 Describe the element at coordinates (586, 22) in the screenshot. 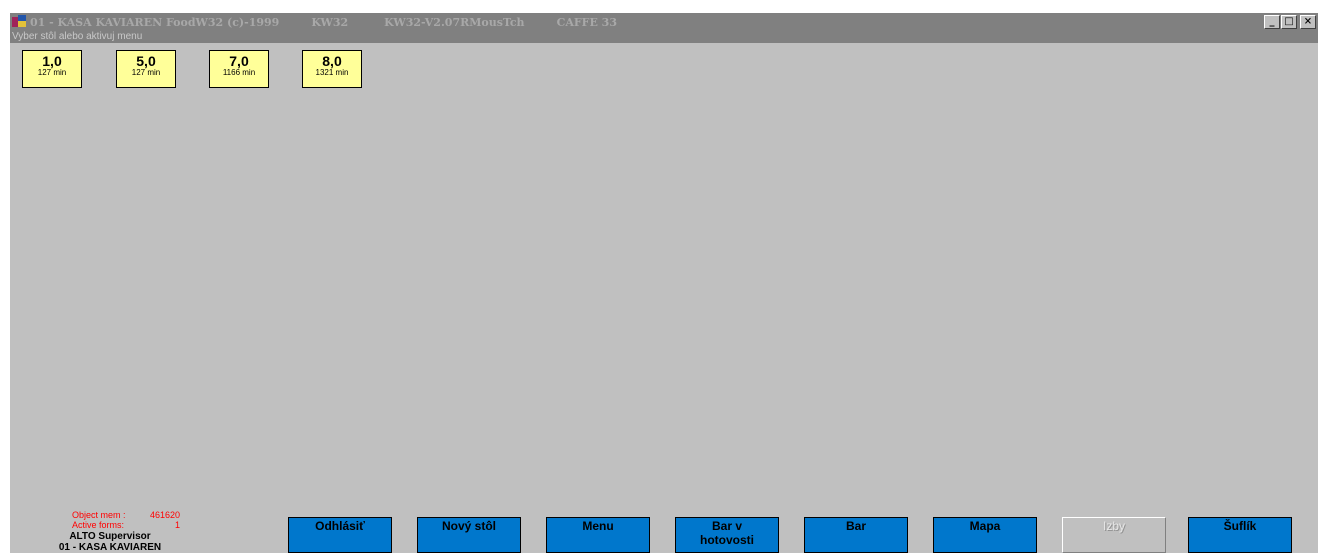

I see `title-location: CAFFE 33` at that location.